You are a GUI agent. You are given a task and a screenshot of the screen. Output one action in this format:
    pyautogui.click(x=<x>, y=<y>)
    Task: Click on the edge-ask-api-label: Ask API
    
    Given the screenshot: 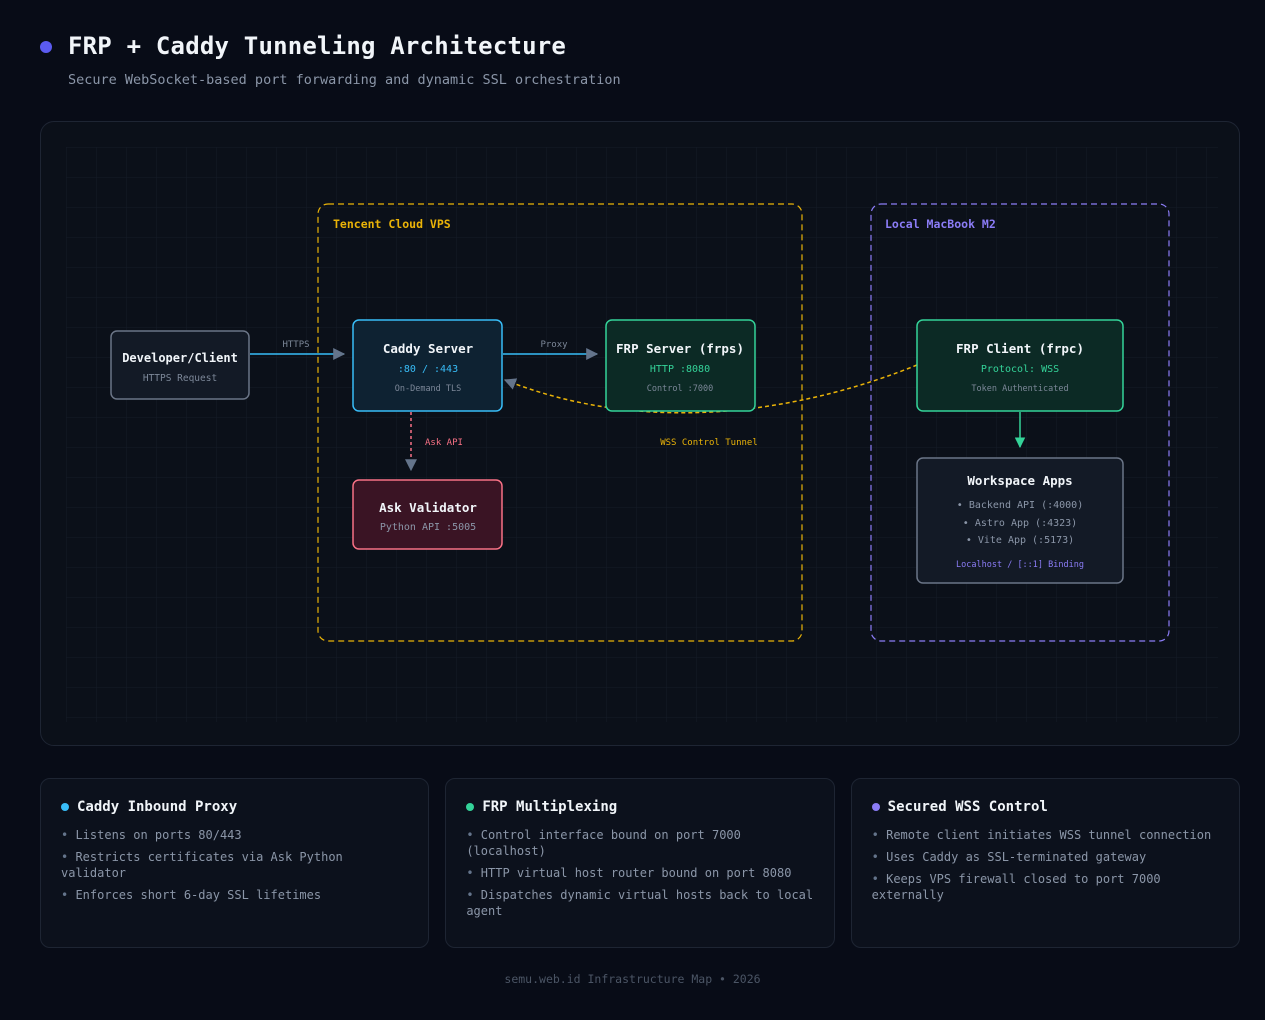 What is the action you would take?
    pyautogui.click(x=444, y=443)
    